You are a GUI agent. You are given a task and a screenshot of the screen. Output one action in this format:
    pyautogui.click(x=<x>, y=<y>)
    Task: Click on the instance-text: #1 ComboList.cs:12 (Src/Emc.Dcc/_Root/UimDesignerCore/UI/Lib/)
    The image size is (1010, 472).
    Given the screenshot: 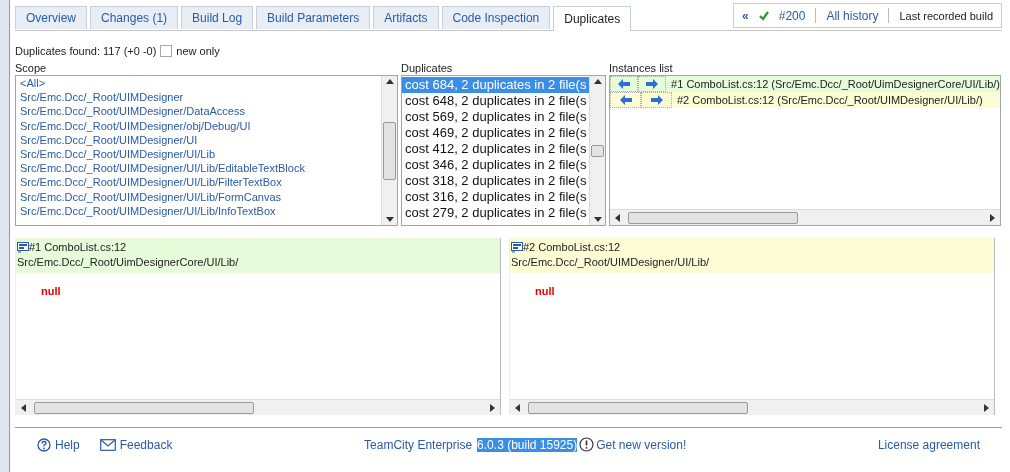 What is the action you would take?
    pyautogui.click(x=835, y=84)
    